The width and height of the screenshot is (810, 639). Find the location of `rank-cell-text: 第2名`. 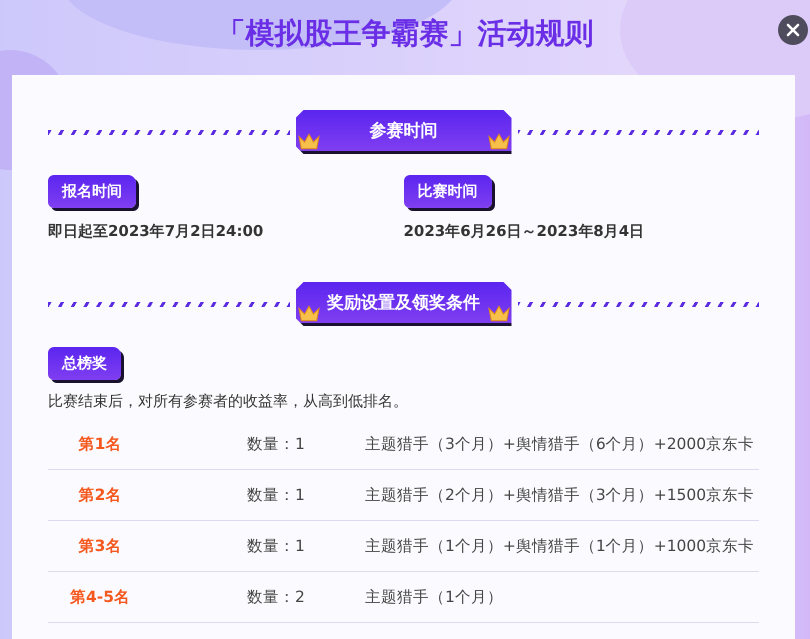

rank-cell-text: 第2名 is located at coordinates (100, 495).